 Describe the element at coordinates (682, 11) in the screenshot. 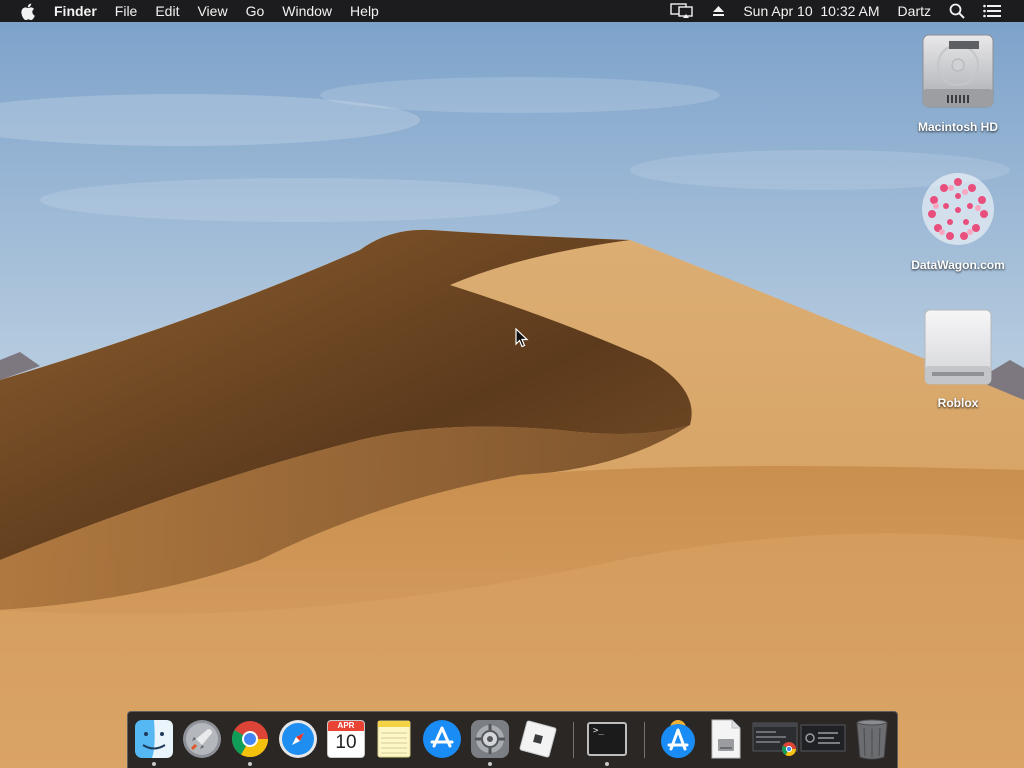

I see `airplay-display-icon` at that location.